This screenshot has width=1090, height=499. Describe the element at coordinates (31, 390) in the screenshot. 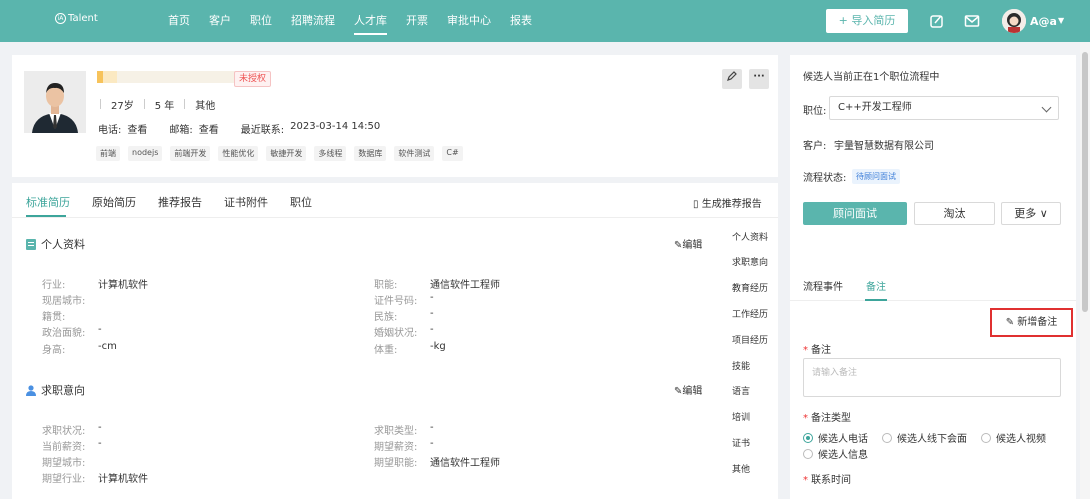

I see `user-icon` at that location.